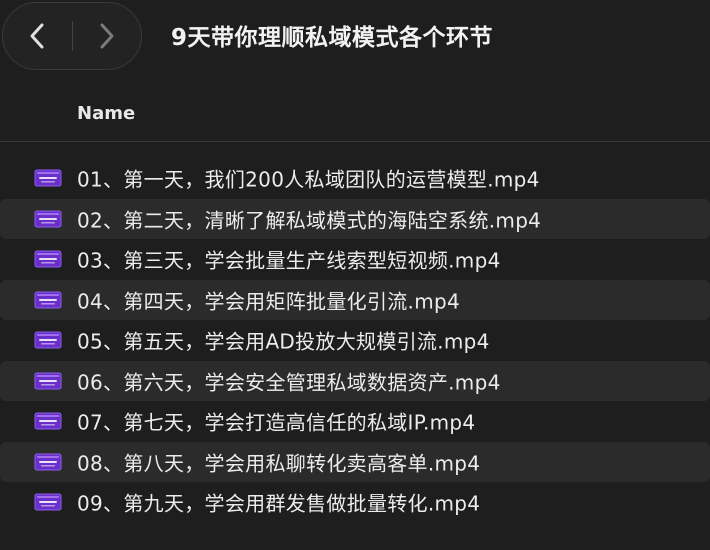  I want to click on file-row: 08、第八天，学会用私聊转化卖高客单.mp4, so click(355, 461).